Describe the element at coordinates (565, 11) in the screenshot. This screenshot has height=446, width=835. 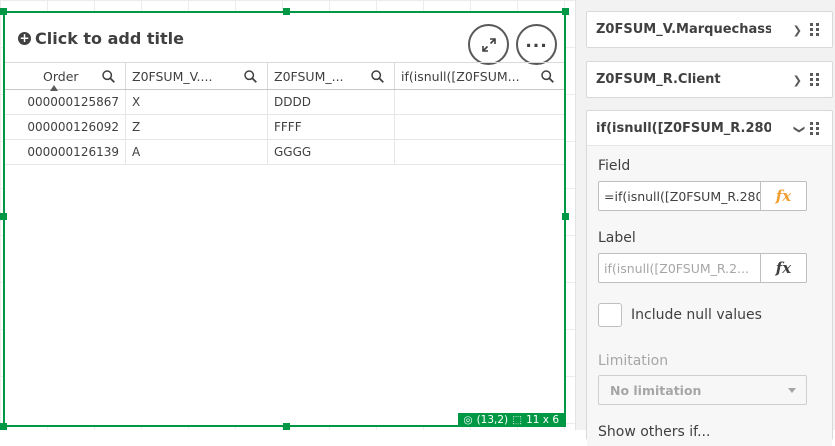
I see `resize-handle-tr` at that location.